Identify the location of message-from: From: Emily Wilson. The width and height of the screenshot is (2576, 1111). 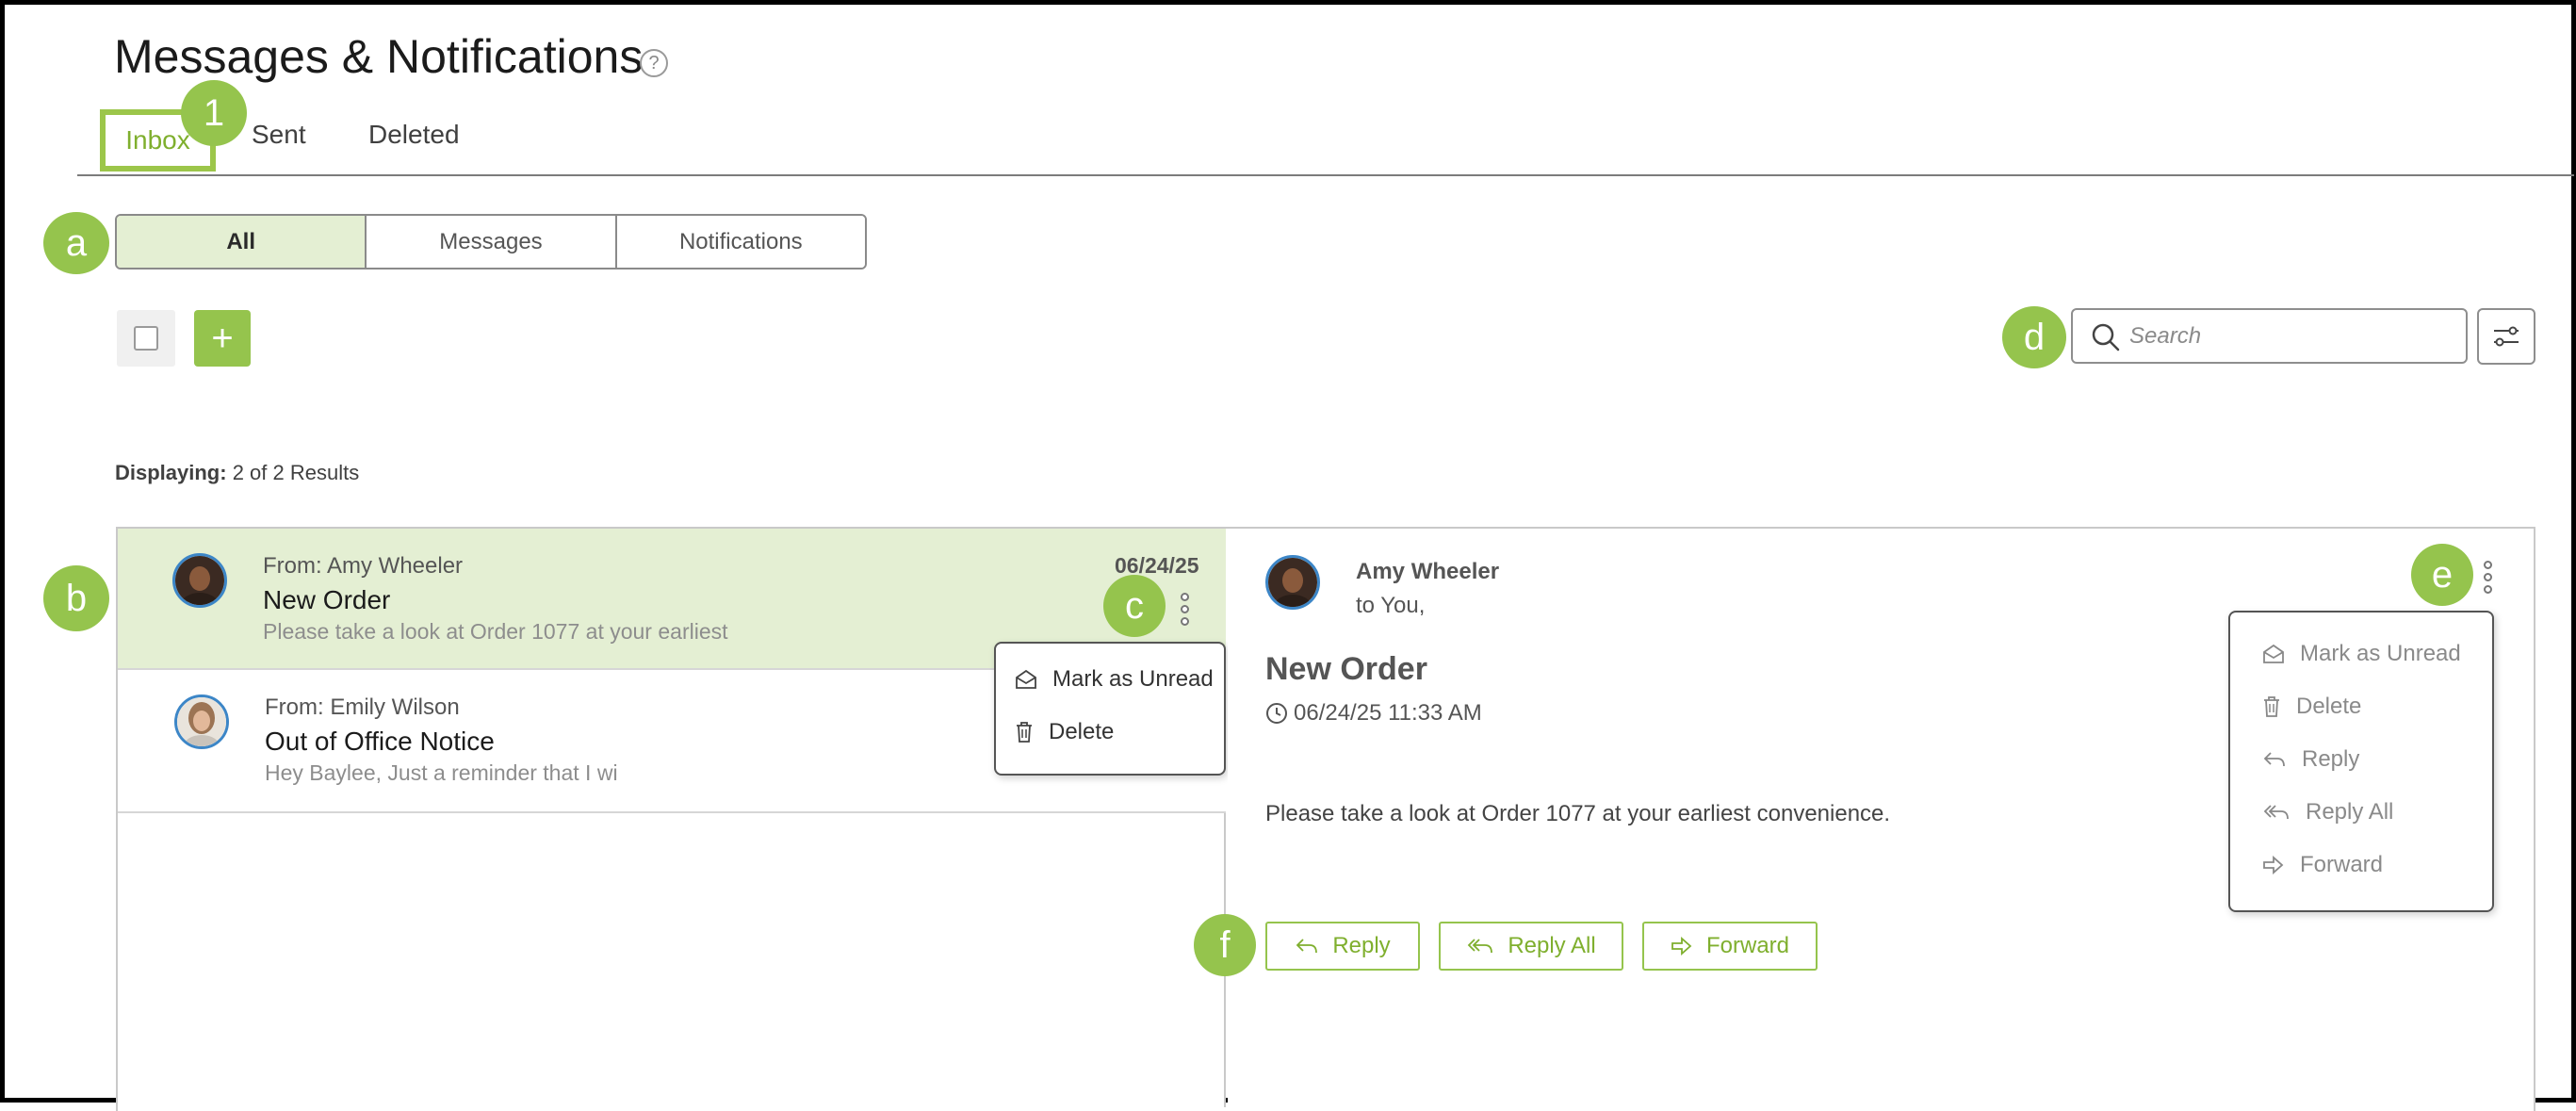
(362, 707).